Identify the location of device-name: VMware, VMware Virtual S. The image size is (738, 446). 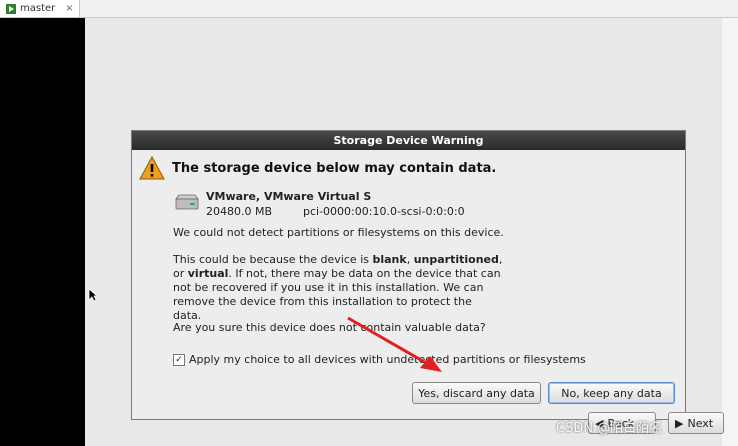
(289, 196).